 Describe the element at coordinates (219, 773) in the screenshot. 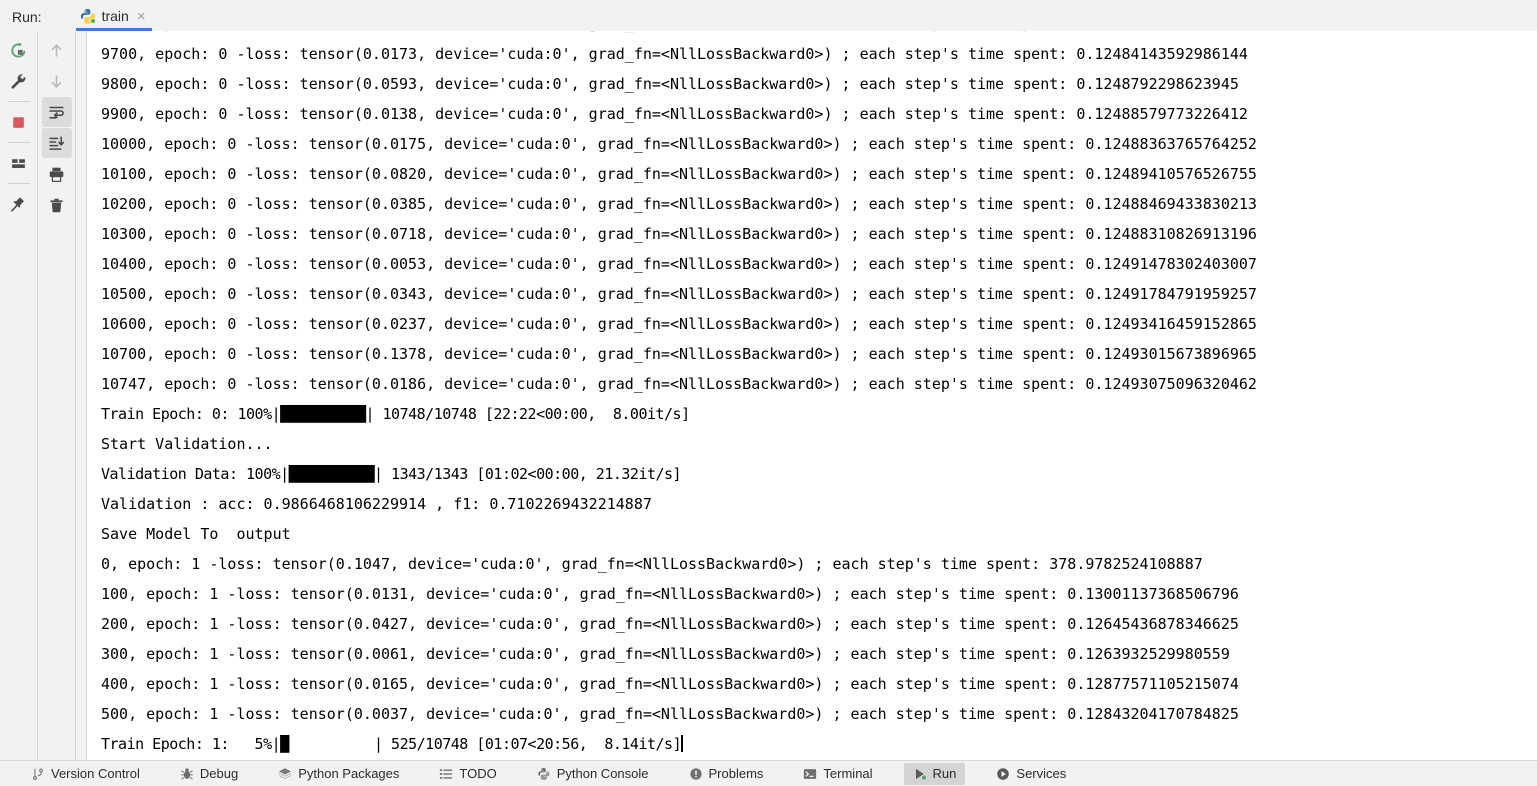

I see `status-item-label: Debug` at that location.